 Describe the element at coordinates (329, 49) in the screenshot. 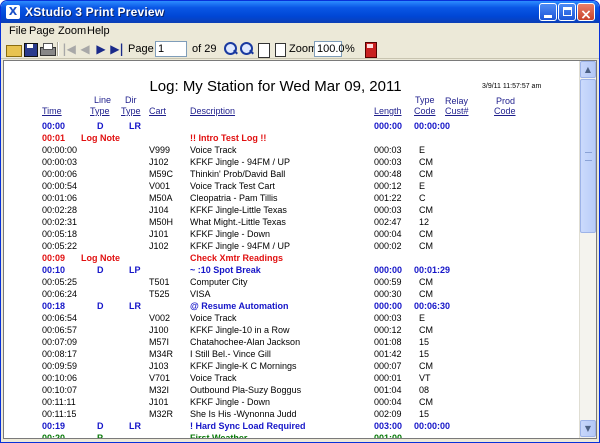

I see `zoom-input: 100.0` at that location.